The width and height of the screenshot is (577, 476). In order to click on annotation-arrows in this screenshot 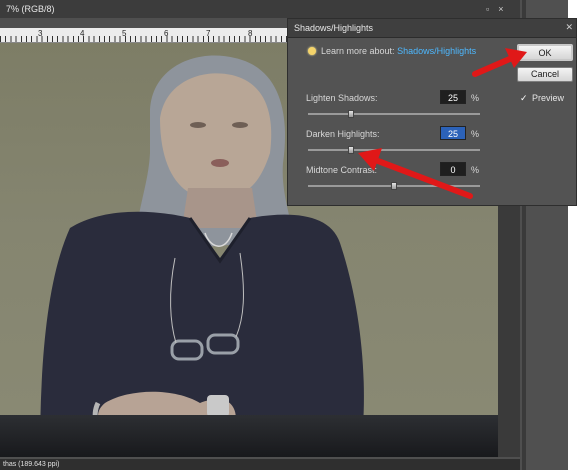, I will do `click(442, 123)`.